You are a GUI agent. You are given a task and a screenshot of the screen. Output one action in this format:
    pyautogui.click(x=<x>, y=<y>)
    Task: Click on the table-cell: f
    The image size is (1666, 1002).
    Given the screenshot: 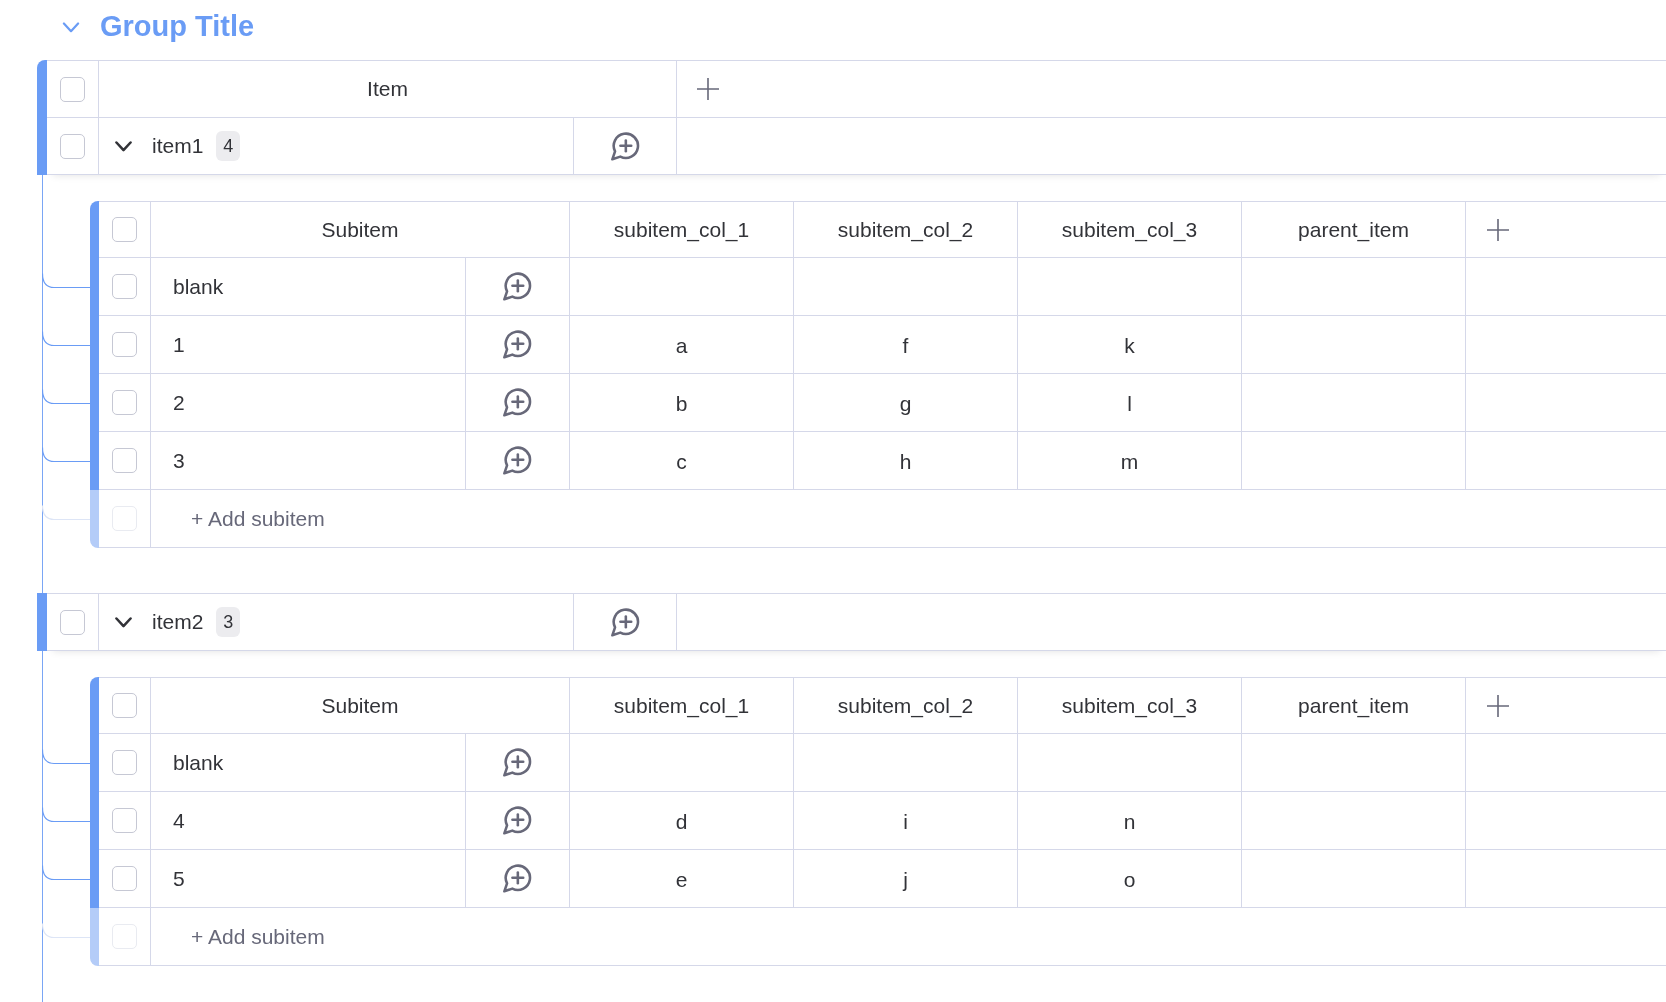 What is the action you would take?
    pyautogui.click(x=906, y=344)
    